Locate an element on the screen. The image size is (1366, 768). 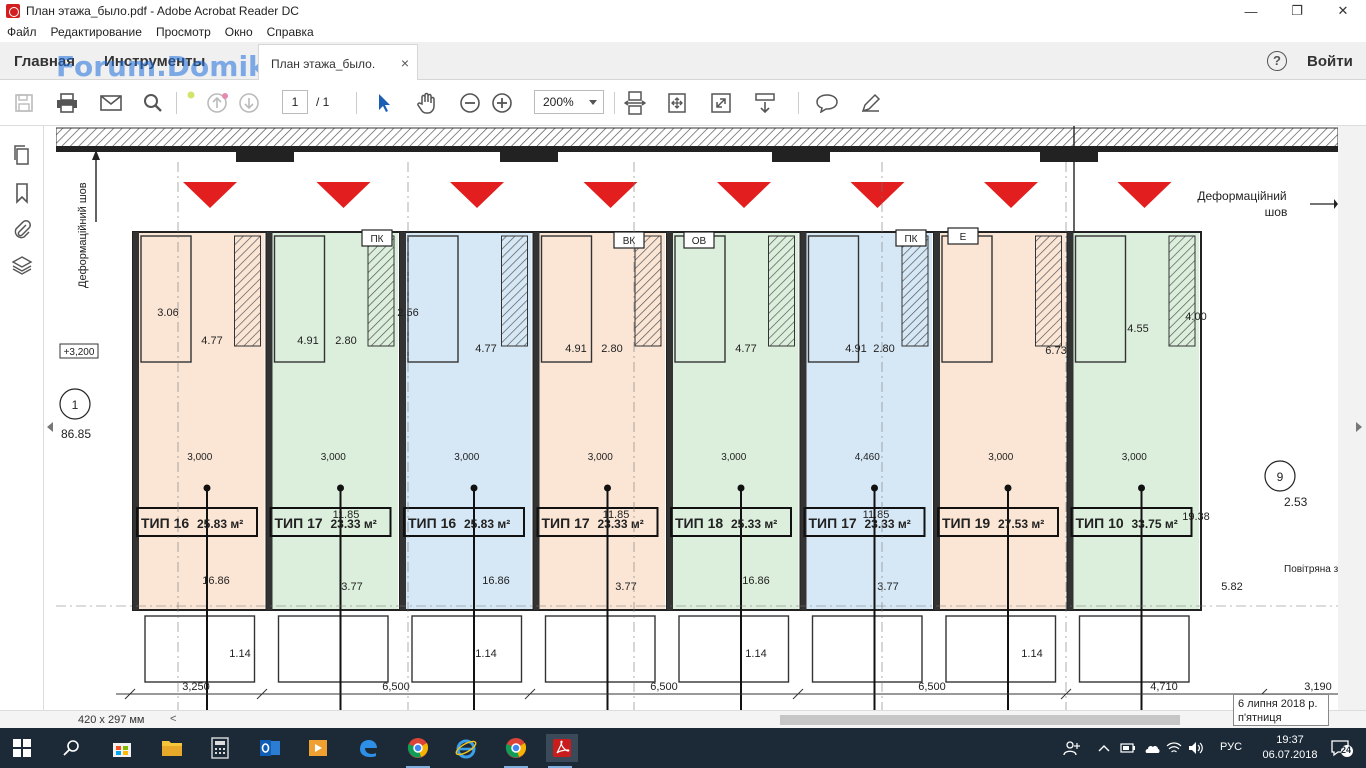
zoom-select: 200% is located at coordinates (569, 102).